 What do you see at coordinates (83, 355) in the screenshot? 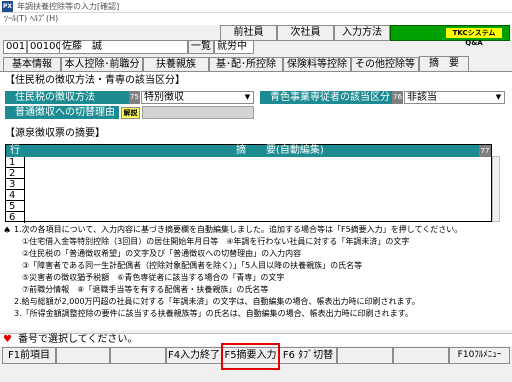
I see `f2-key` at bounding box center [83, 355].